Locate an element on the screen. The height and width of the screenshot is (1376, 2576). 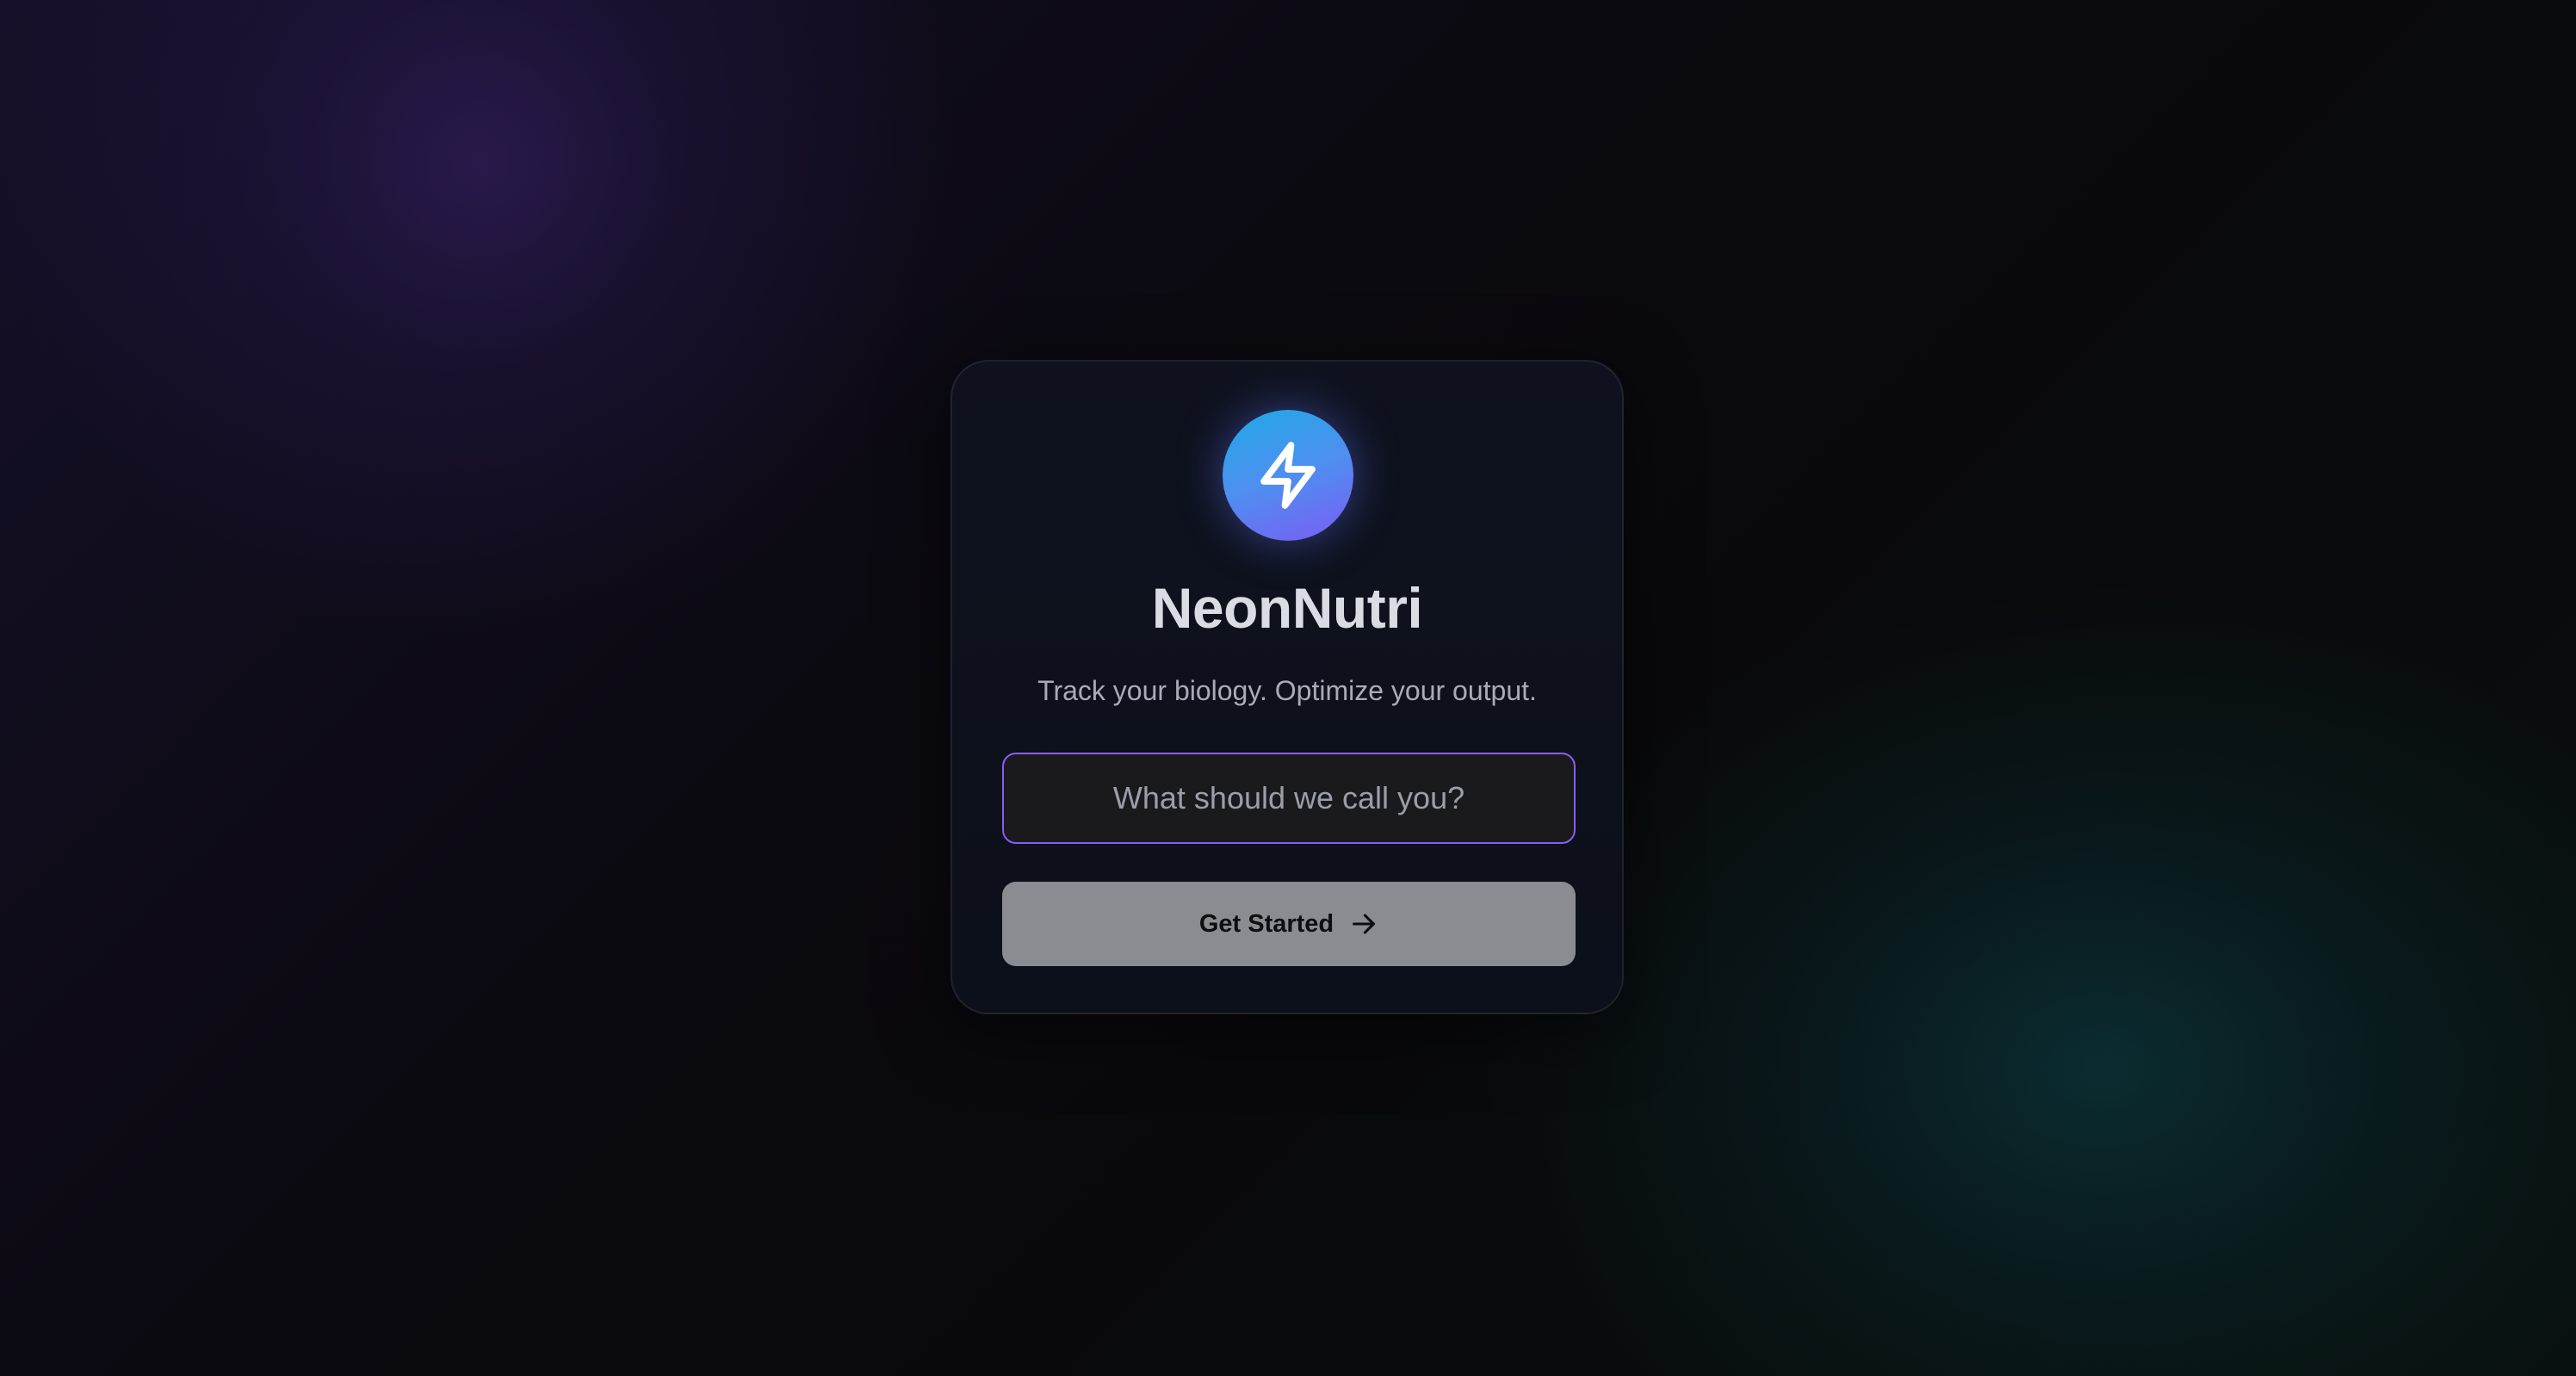
app-title: NeonNutri is located at coordinates (1287, 608).